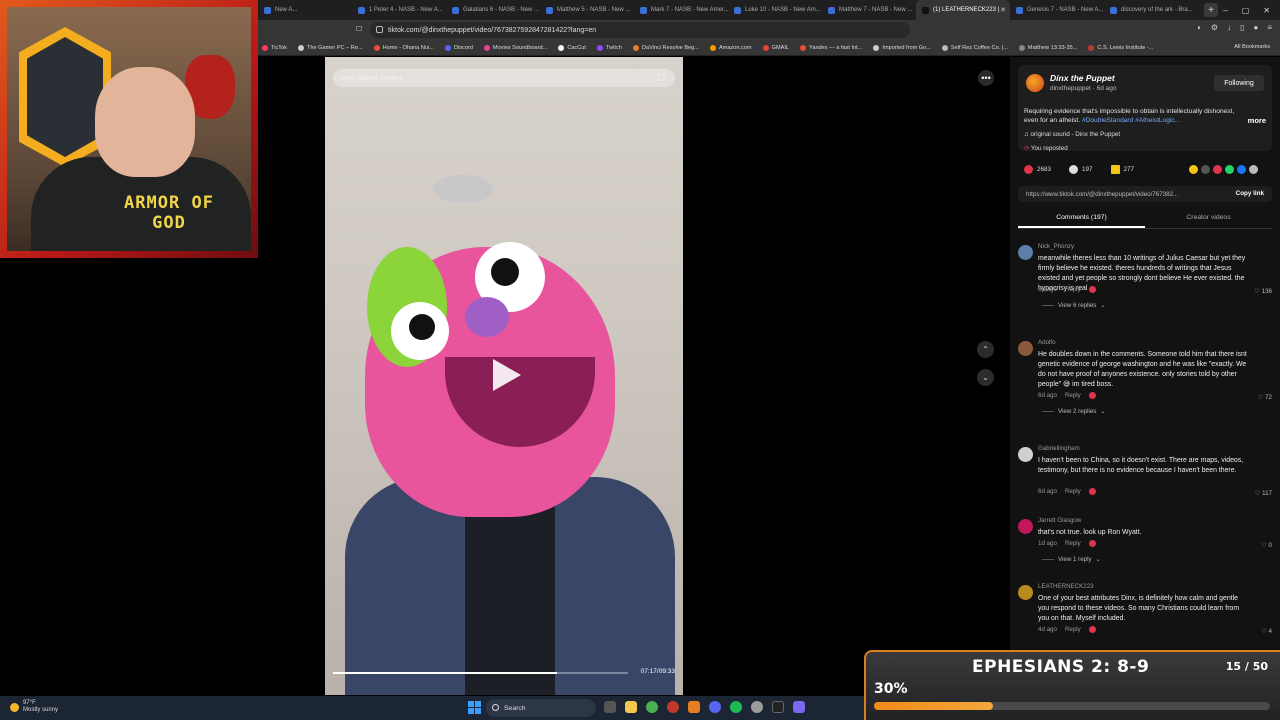 The height and width of the screenshot is (720, 1280). What do you see at coordinates (1246, 10) in the screenshot?
I see `maximize-icon: ▢` at bounding box center [1246, 10].